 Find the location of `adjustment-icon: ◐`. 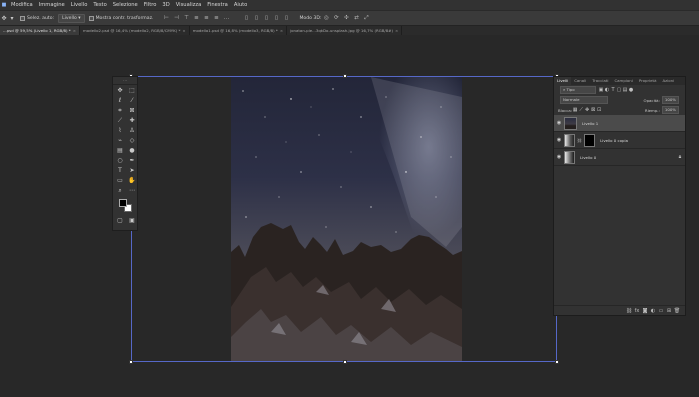

adjustment-icon: ◐ is located at coordinates (653, 311).